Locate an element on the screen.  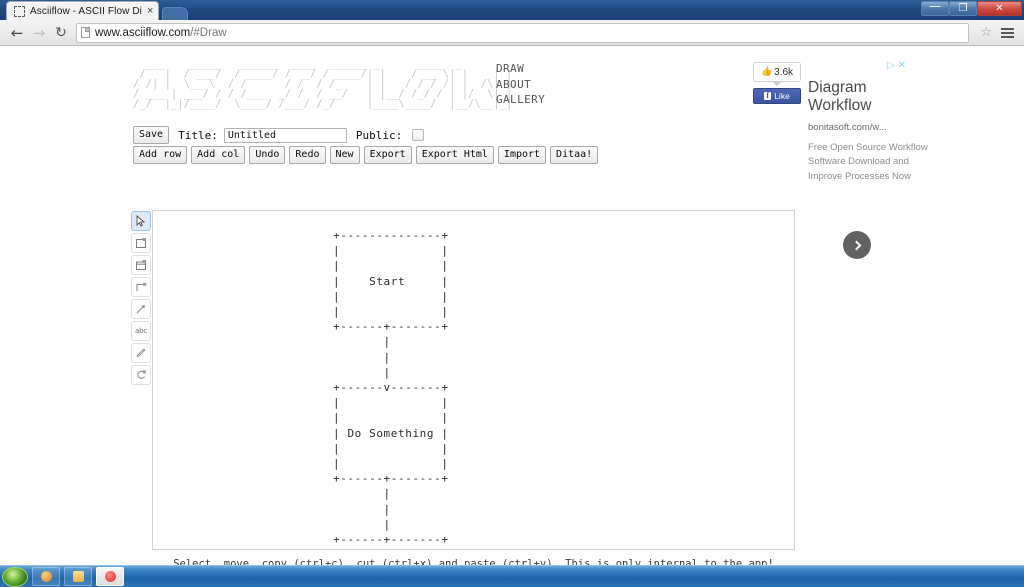
chrome-menu-icon is located at coordinates (1007, 33).